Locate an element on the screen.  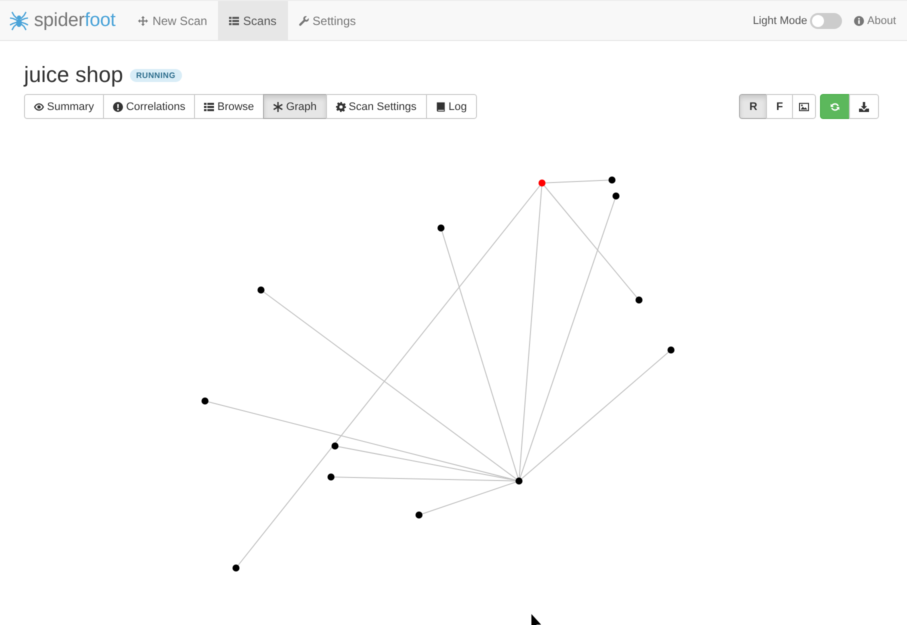
light-mode-label: Light Mode is located at coordinates (780, 20).